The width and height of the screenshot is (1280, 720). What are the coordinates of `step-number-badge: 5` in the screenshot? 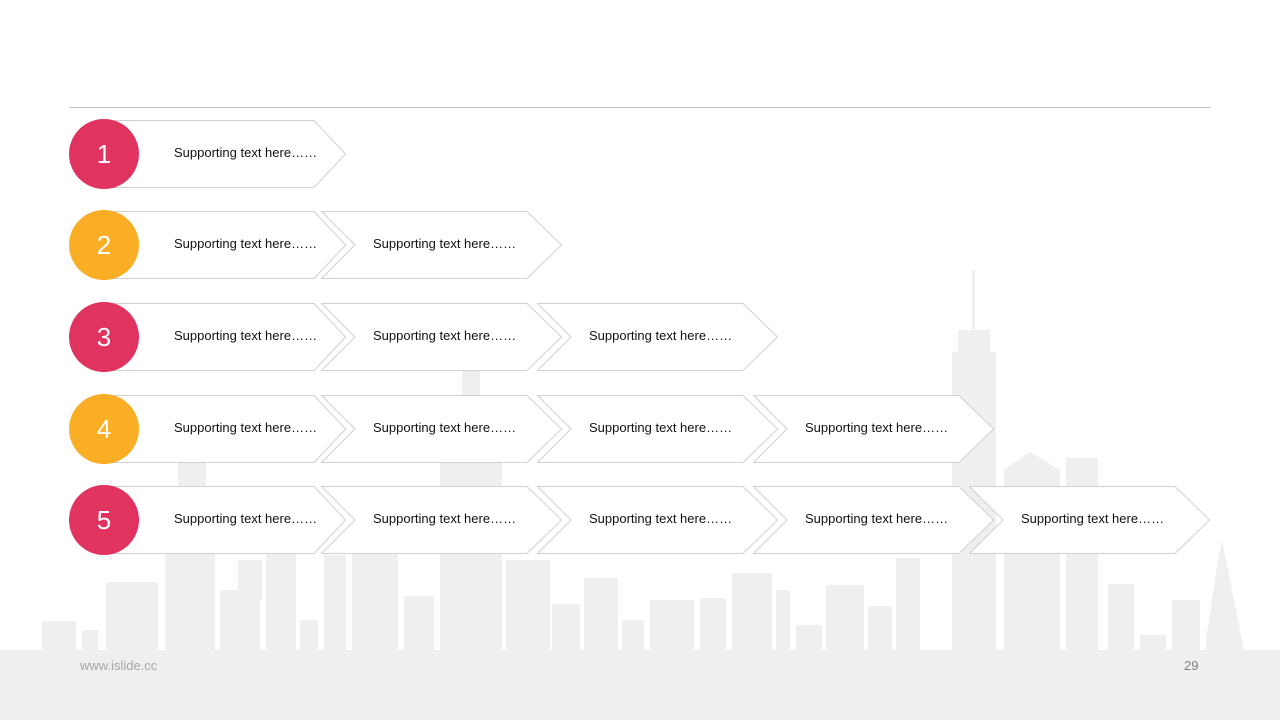 It's located at (104, 520).